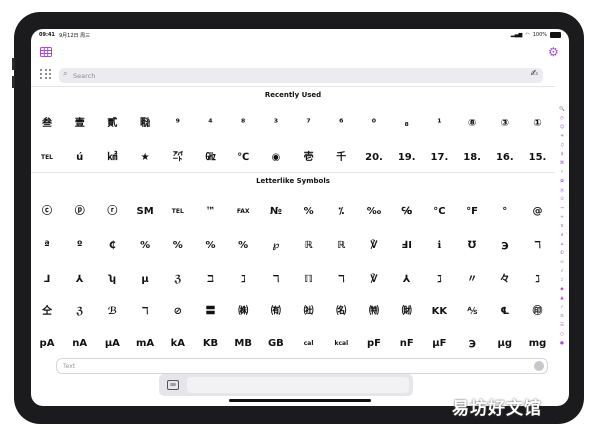 The width and height of the screenshot is (600, 437). I want to click on symbol-cell: ʮ, so click(112, 280).